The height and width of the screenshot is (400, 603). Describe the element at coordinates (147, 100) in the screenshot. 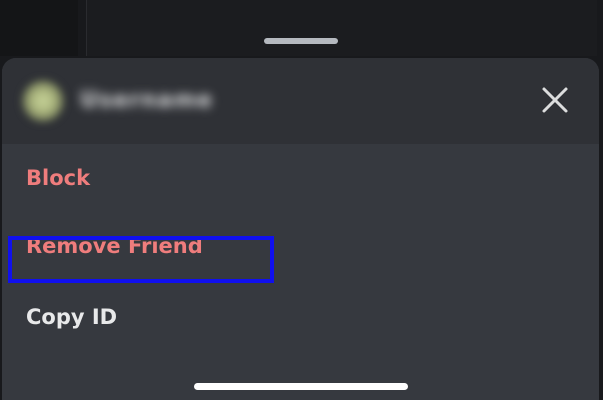

I see `username-label: Username` at that location.